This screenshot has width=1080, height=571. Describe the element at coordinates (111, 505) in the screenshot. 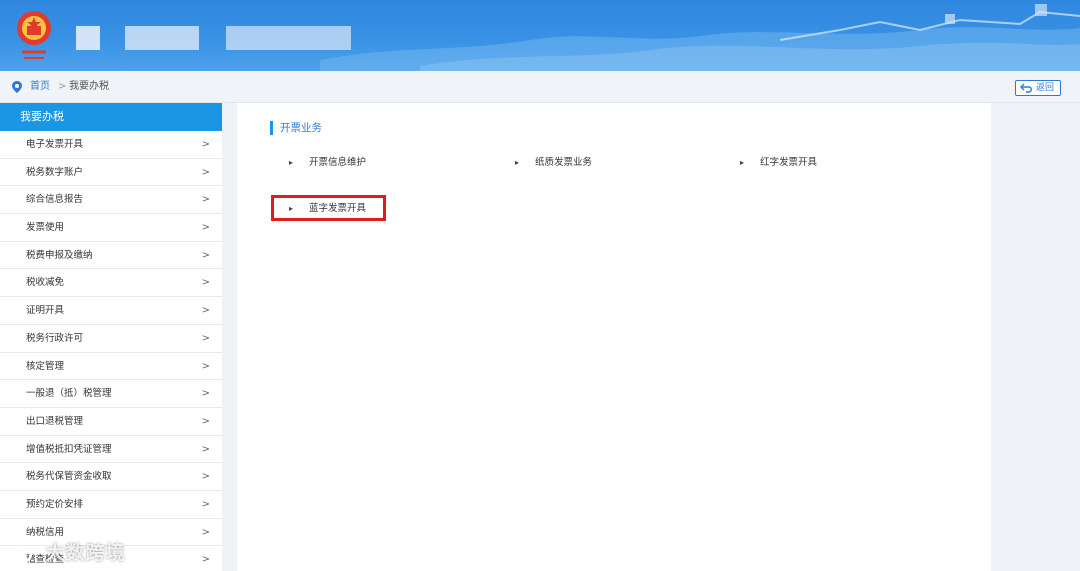

I see `sidebar-item-pricing-arrangement: 预约定价安排 >` at that location.